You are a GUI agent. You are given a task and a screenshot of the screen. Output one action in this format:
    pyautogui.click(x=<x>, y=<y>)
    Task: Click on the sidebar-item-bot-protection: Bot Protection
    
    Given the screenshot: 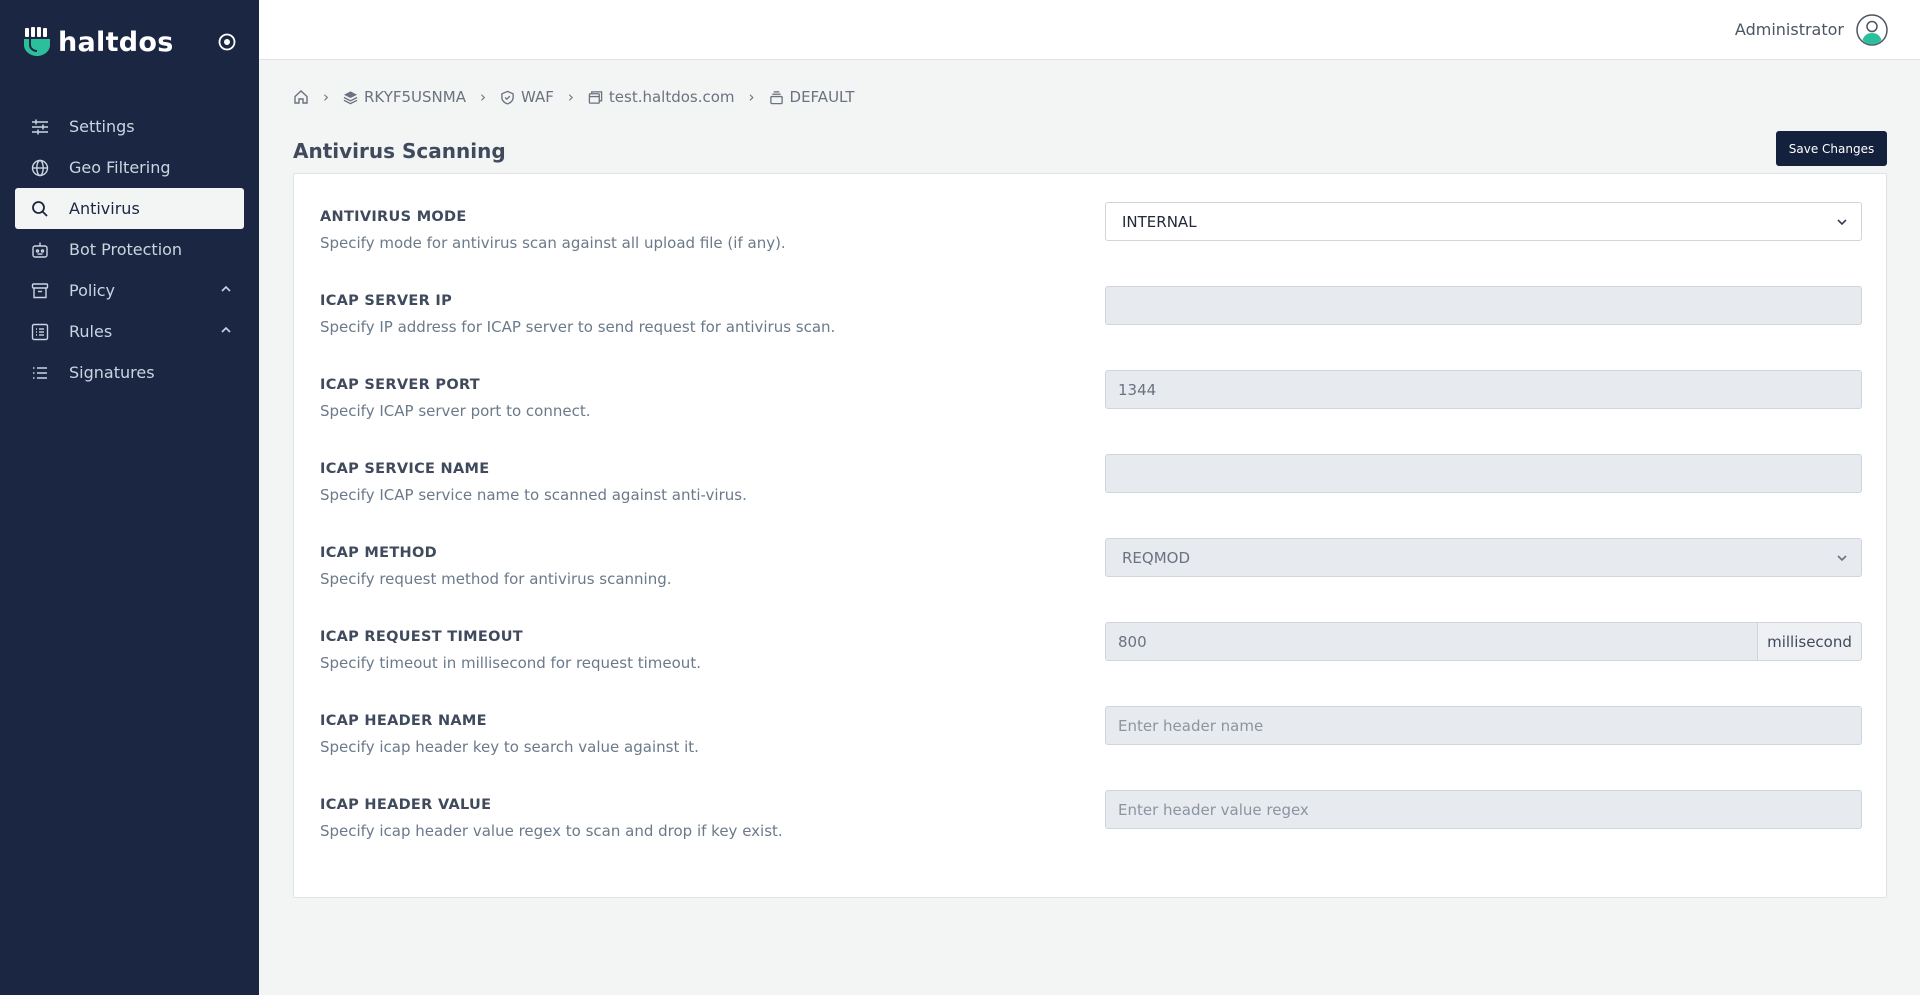 What is the action you would take?
    pyautogui.click(x=129, y=249)
    